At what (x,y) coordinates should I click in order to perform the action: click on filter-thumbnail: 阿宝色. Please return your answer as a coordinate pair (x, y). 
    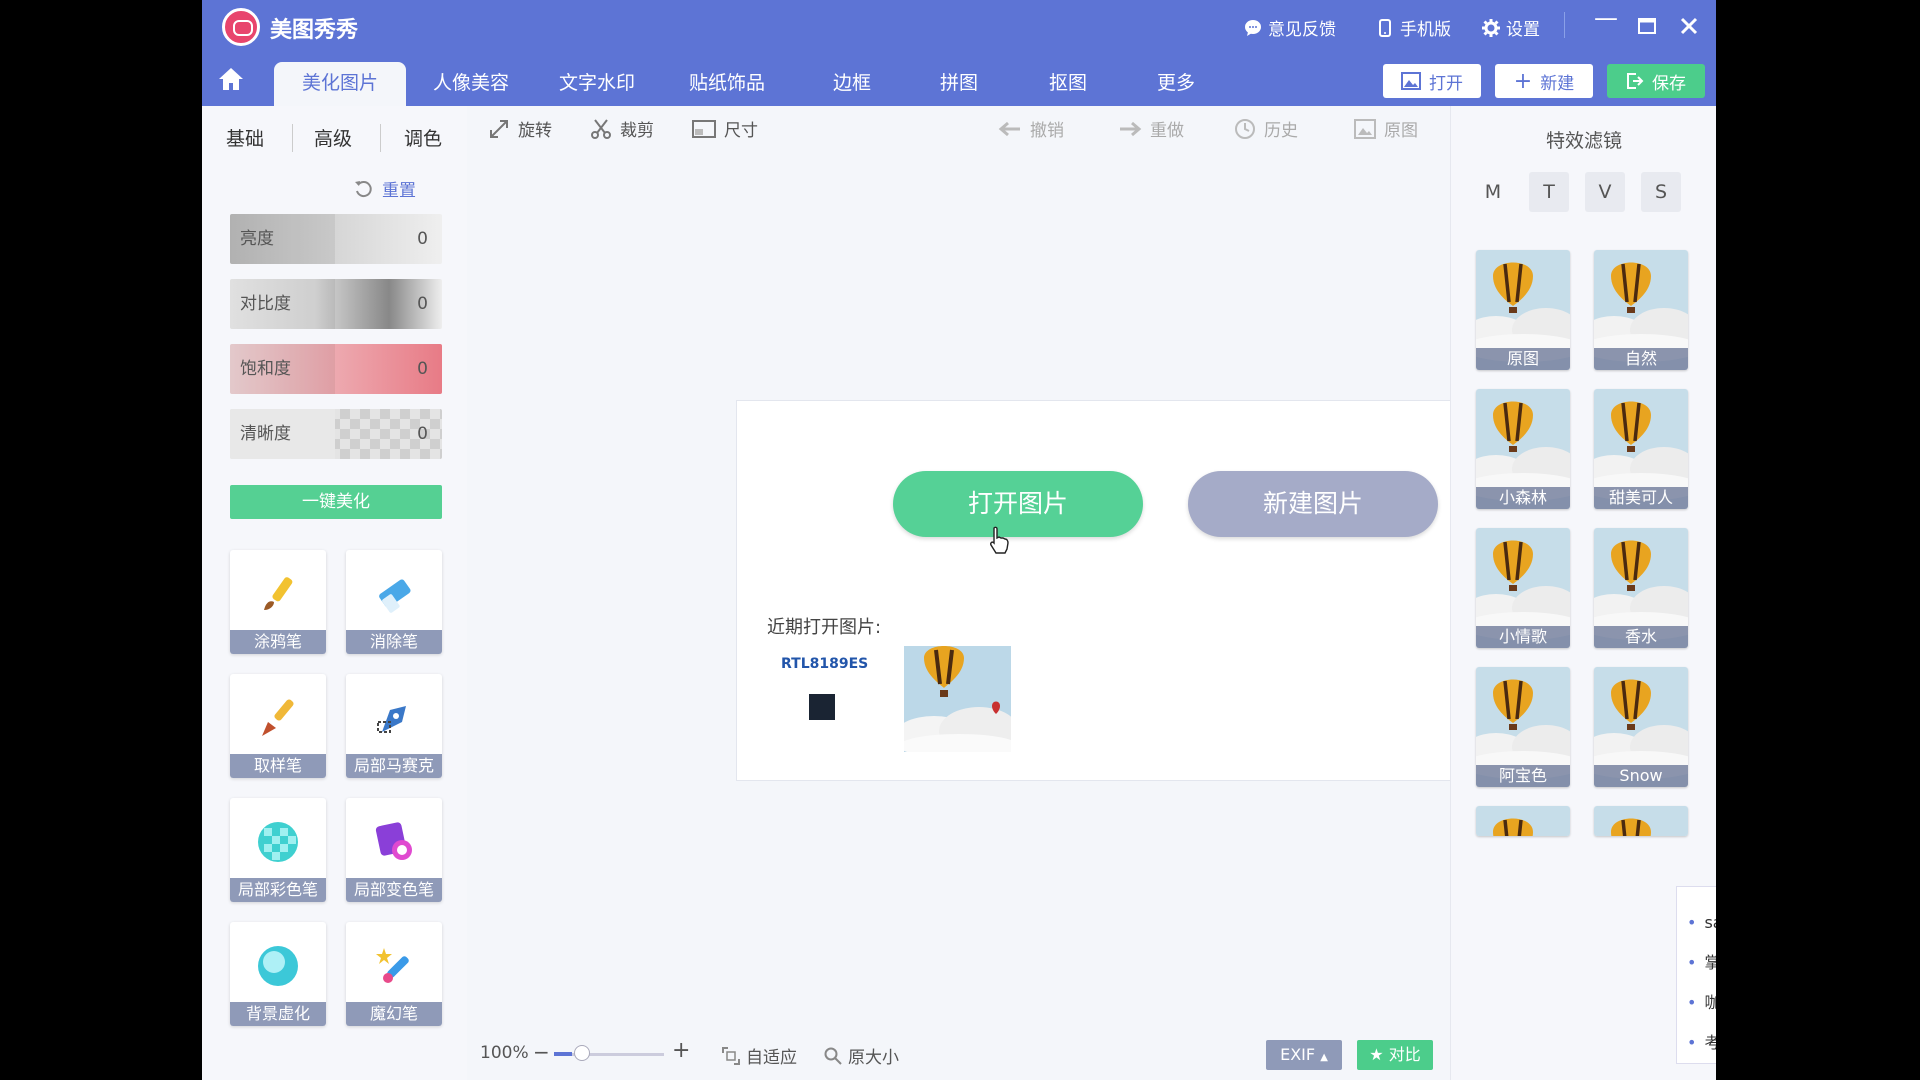
    Looking at the image, I should click on (1523, 727).